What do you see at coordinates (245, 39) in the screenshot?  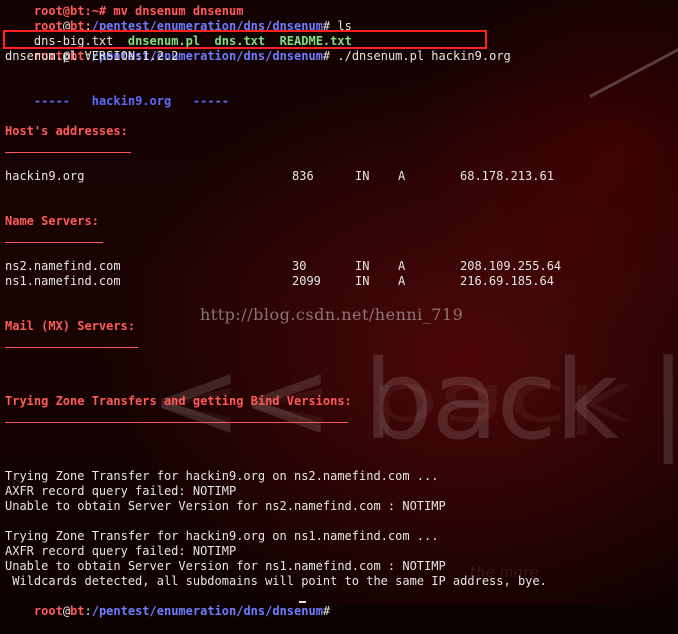 I see `command-highlight-box` at bounding box center [245, 39].